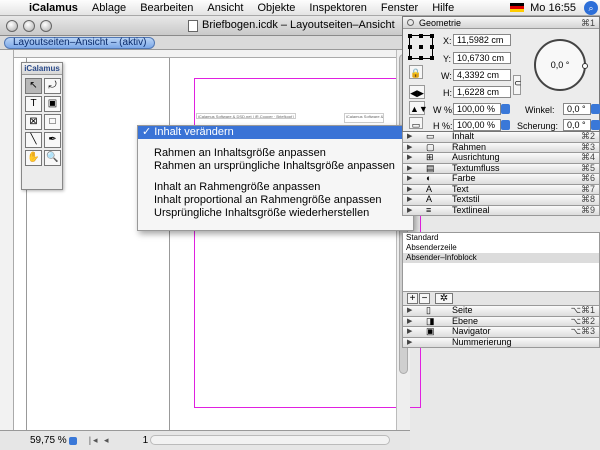  What do you see at coordinates (482, 75) in the screenshot?
I see `width-input: 4,3392 cm` at bounding box center [482, 75].